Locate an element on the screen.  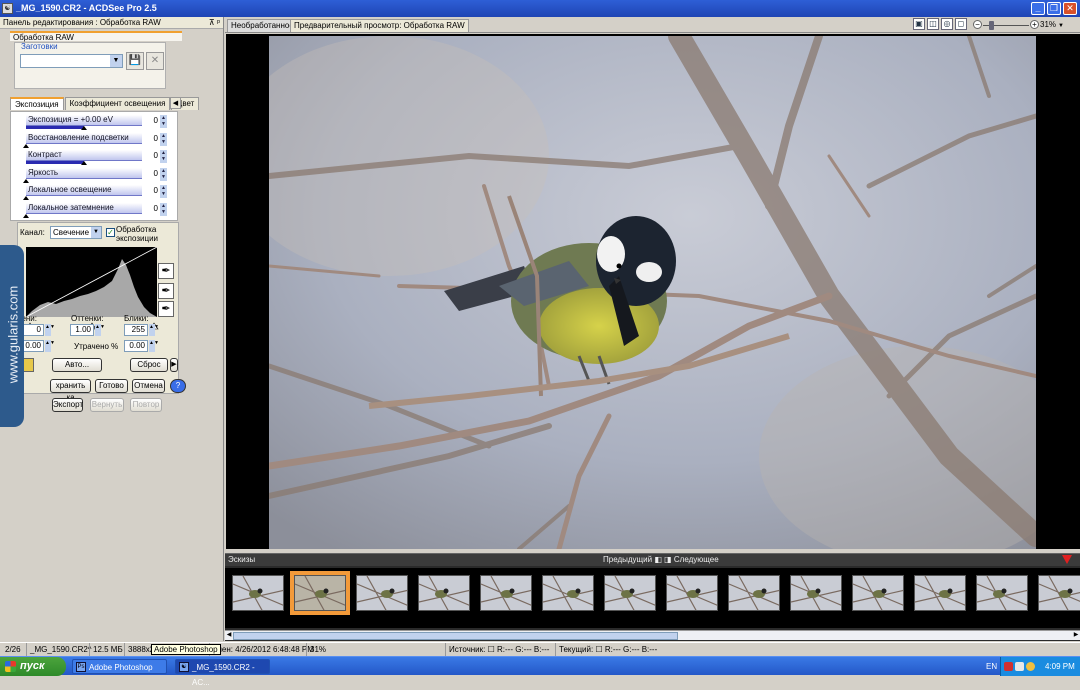
slider-row: Экспозиция = +0.00 eV 0 ▲ ▼ is located at coordinates (96, 123).